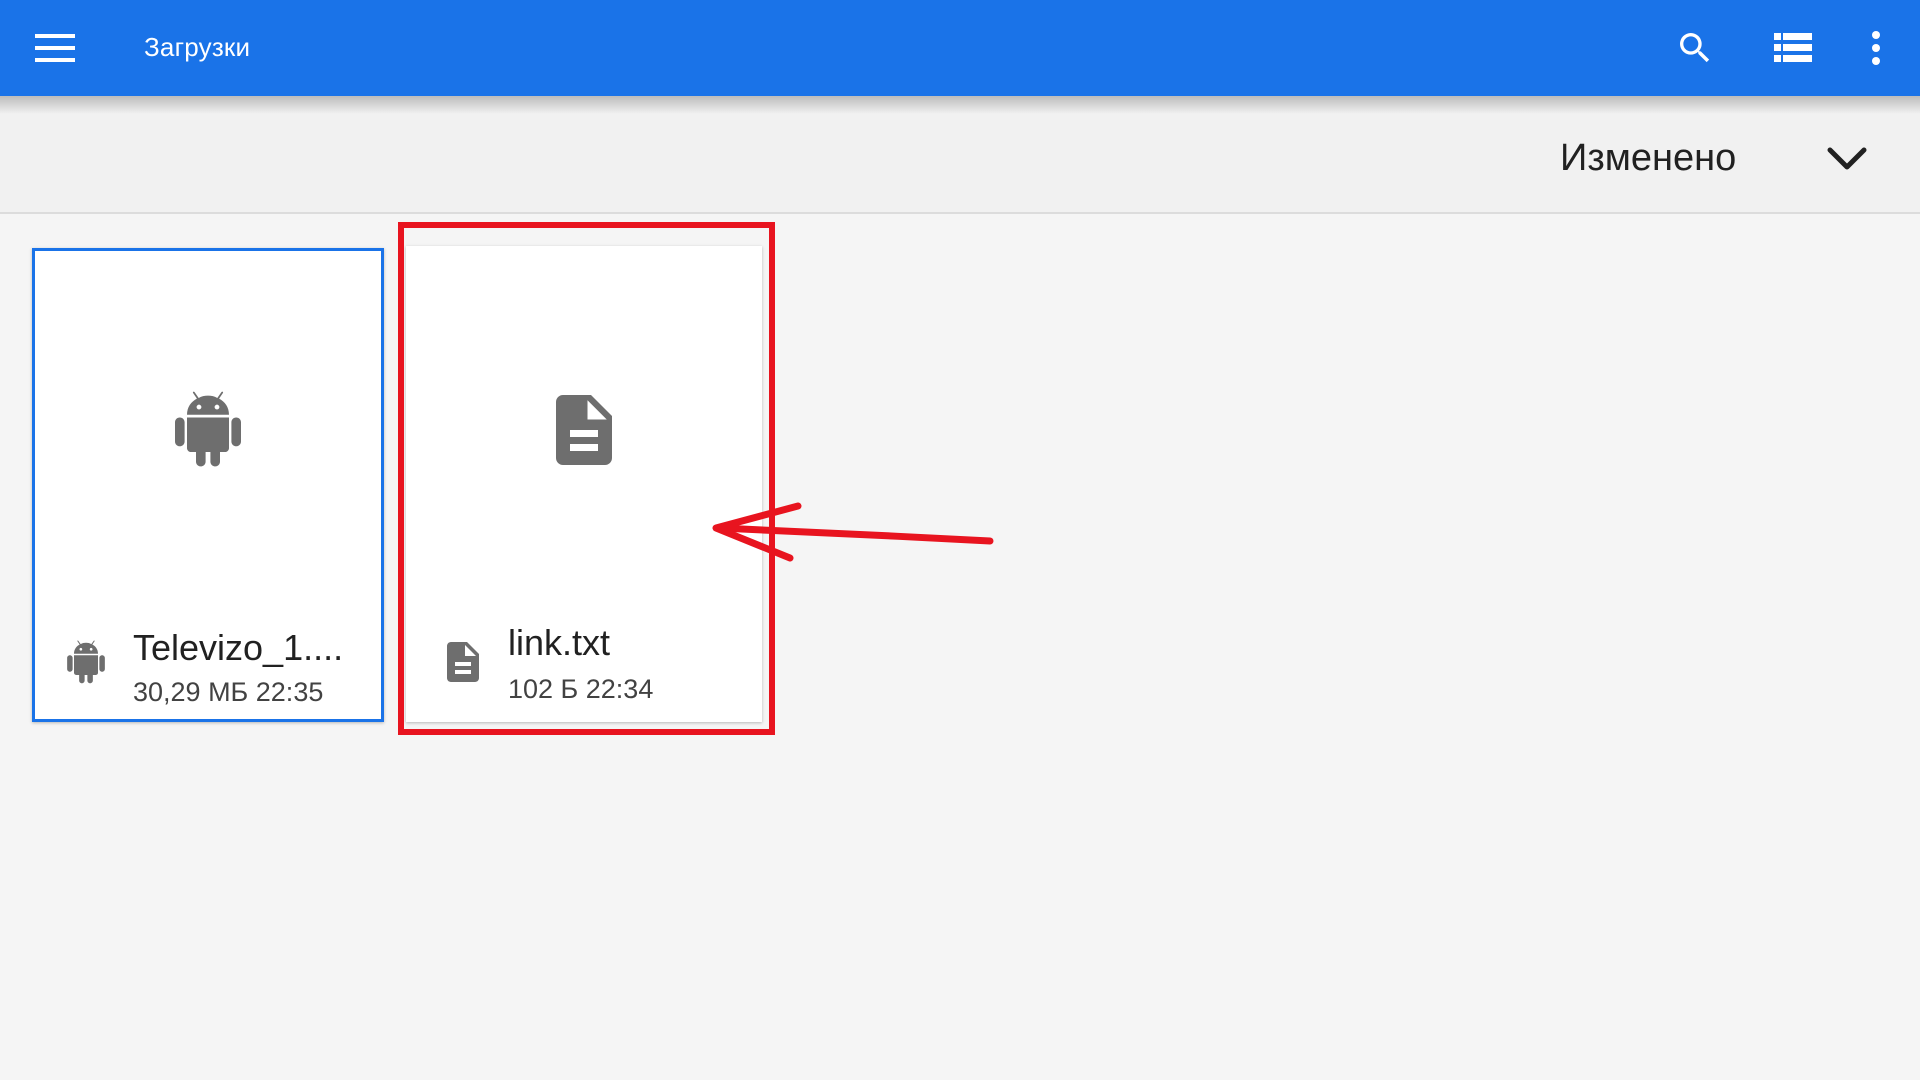 This screenshot has height=1080, width=1920. I want to click on menu-button, so click(55, 48).